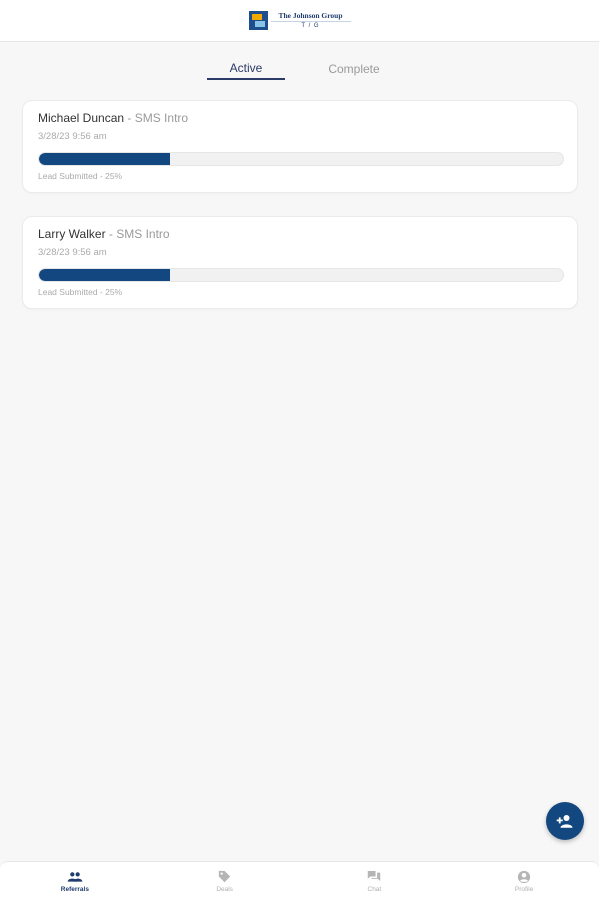 The image size is (599, 900). What do you see at coordinates (258, 20) in the screenshot?
I see `brand-logo-icon` at bounding box center [258, 20].